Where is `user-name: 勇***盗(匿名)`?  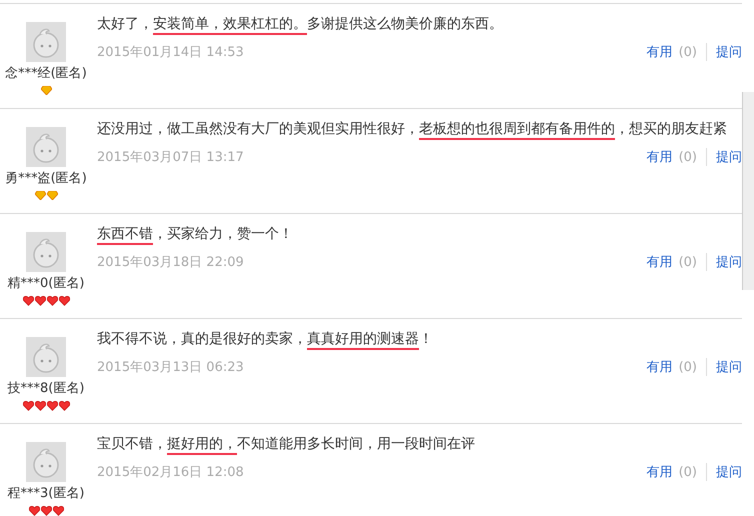 user-name: 勇***盗(匿名) is located at coordinates (46, 179).